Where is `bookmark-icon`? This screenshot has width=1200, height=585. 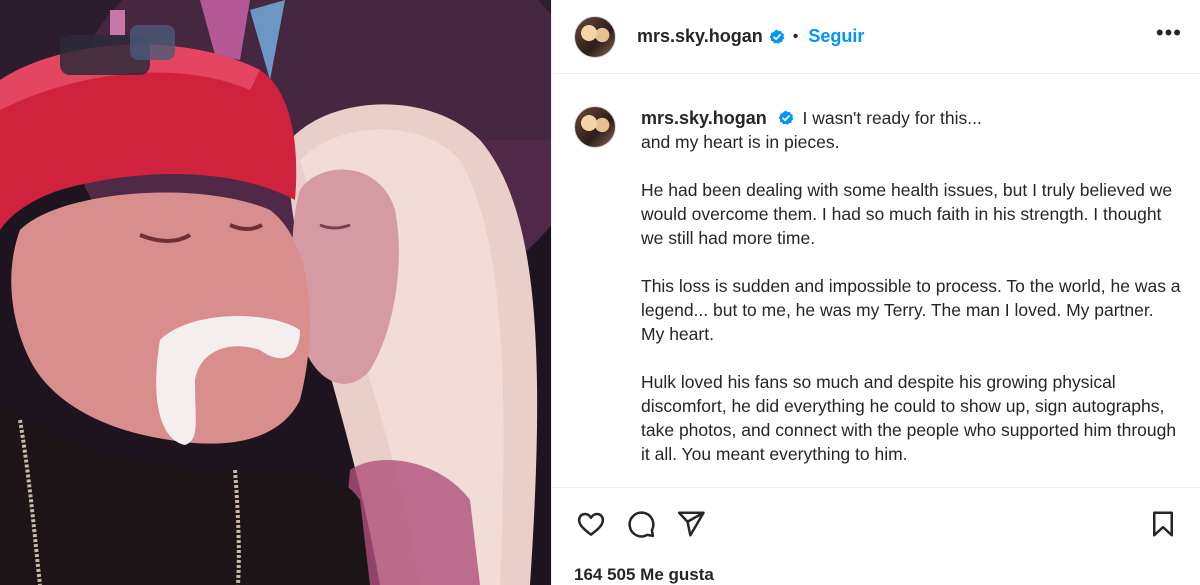 bookmark-icon is located at coordinates (1163, 523).